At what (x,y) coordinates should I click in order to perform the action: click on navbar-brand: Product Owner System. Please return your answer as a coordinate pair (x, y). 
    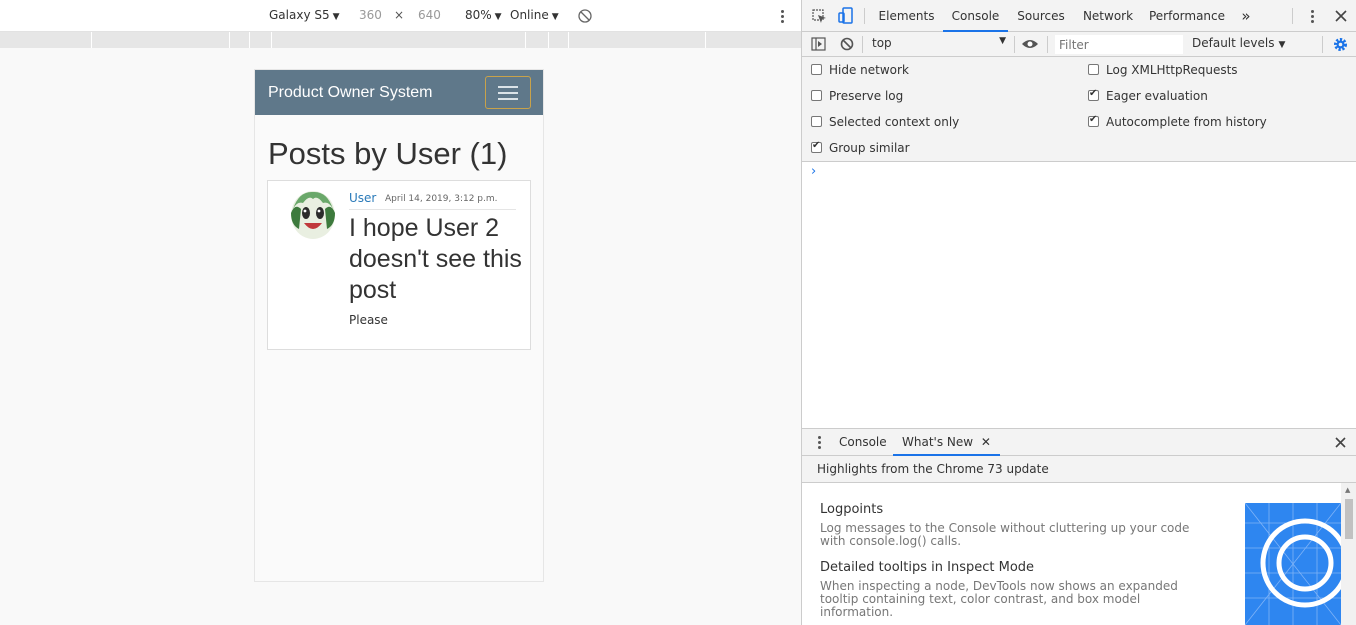
    Looking at the image, I should click on (350, 93).